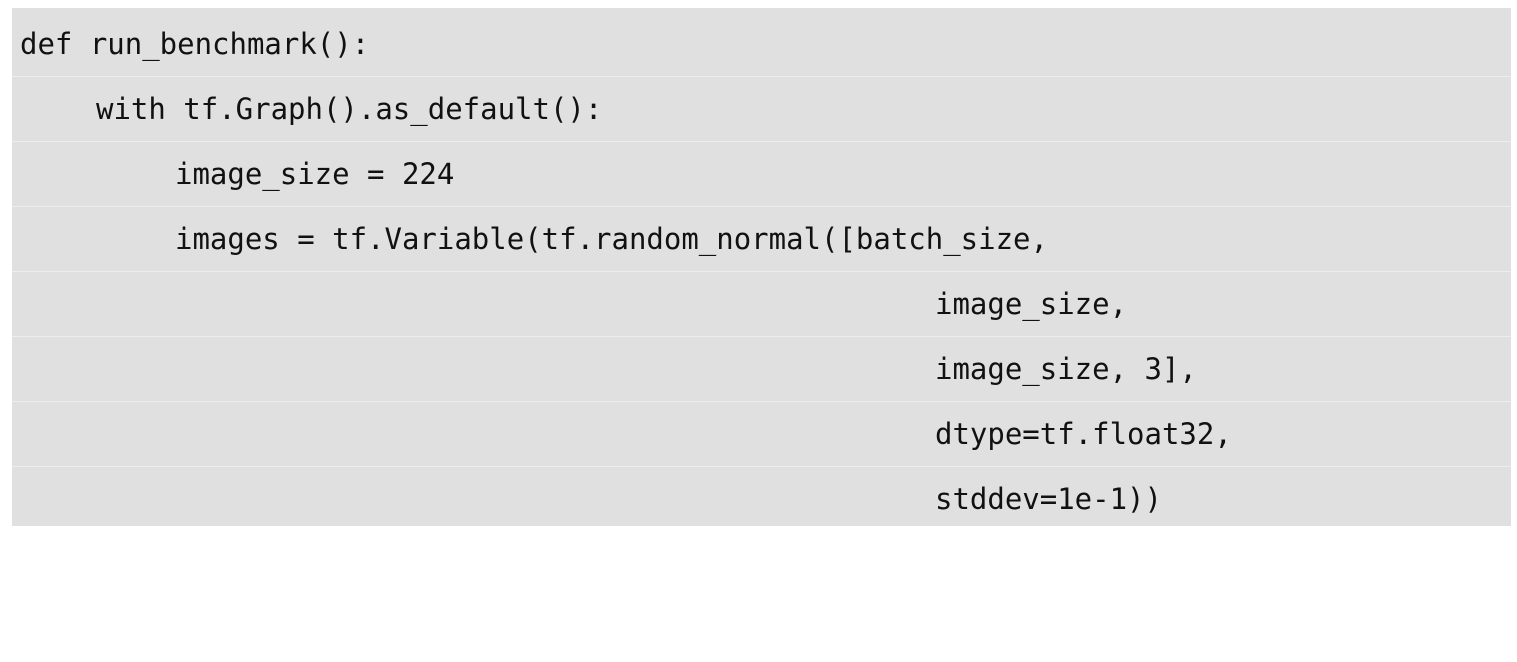 Image resolution: width=1517 pixels, height=662 pixels. What do you see at coordinates (195, 44) in the screenshot?
I see `code-text: def run_benchmark():` at bounding box center [195, 44].